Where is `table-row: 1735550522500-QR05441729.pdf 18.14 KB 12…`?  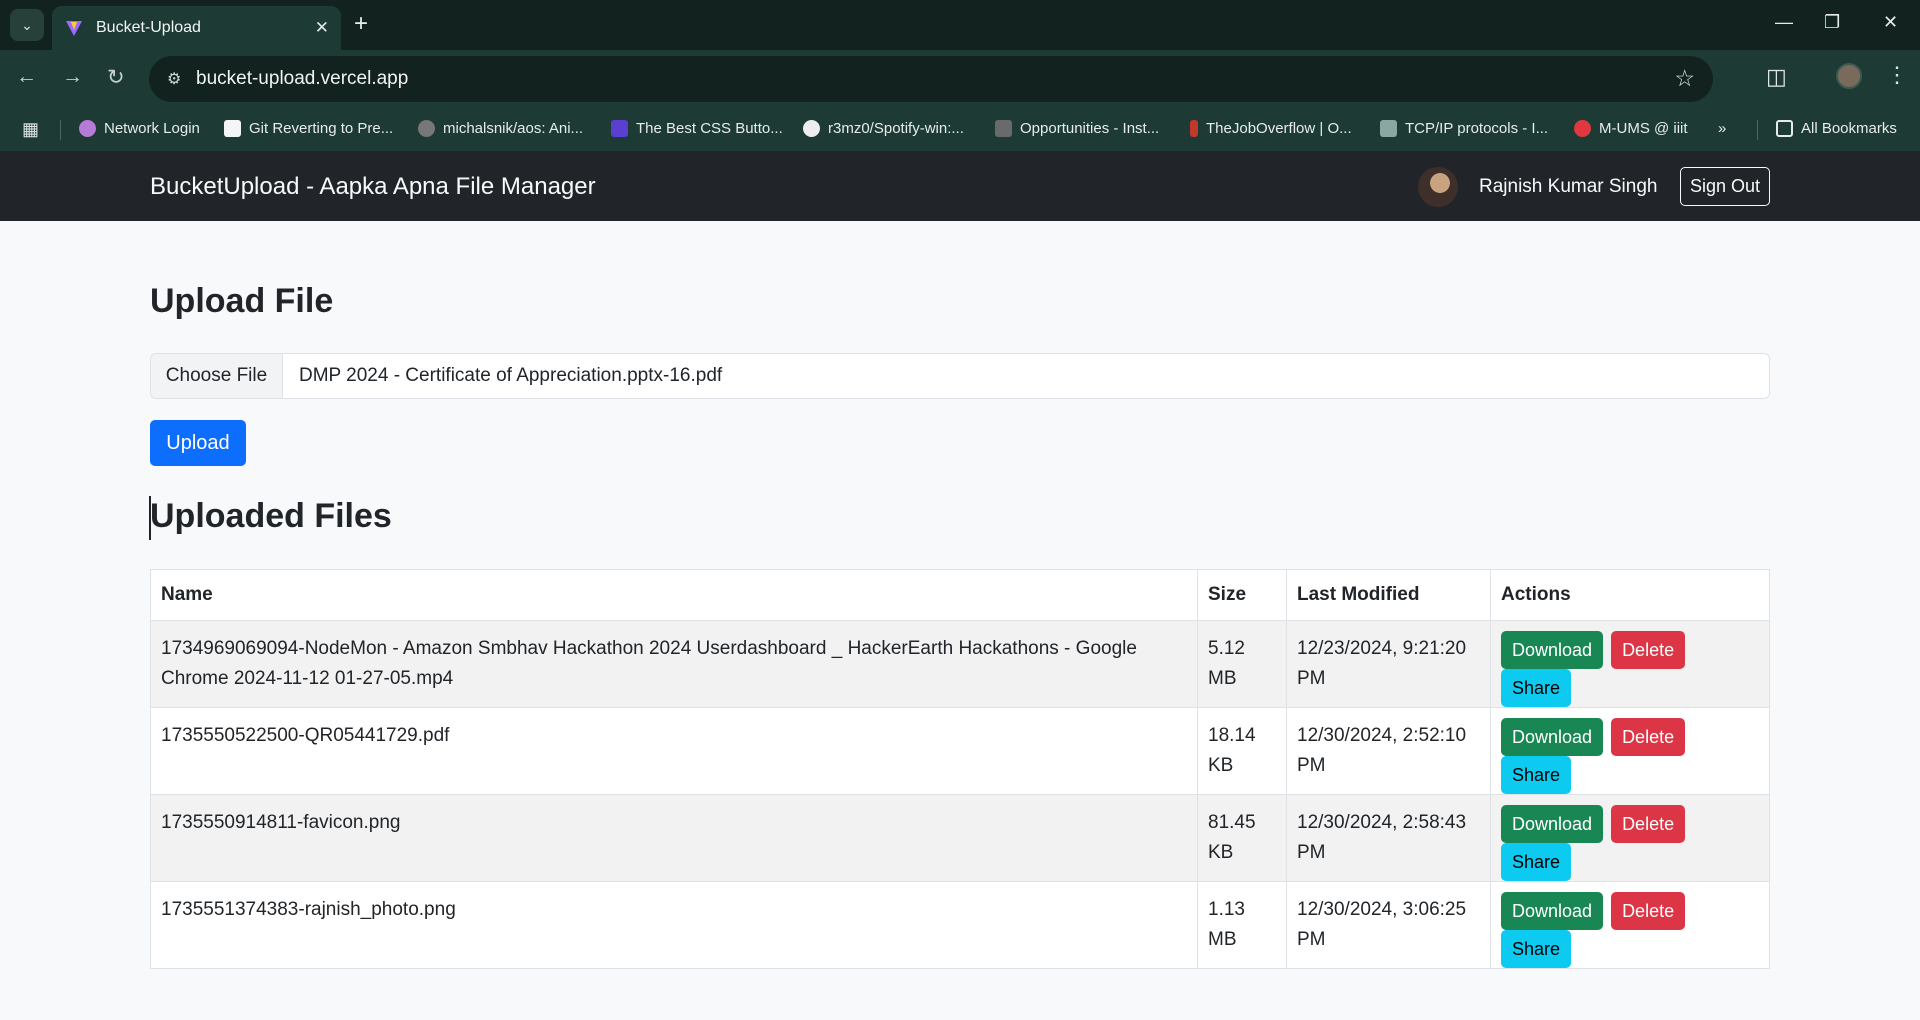 table-row: 1735550522500-QR05441729.pdf 18.14 KB 12… is located at coordinates (960, 751).